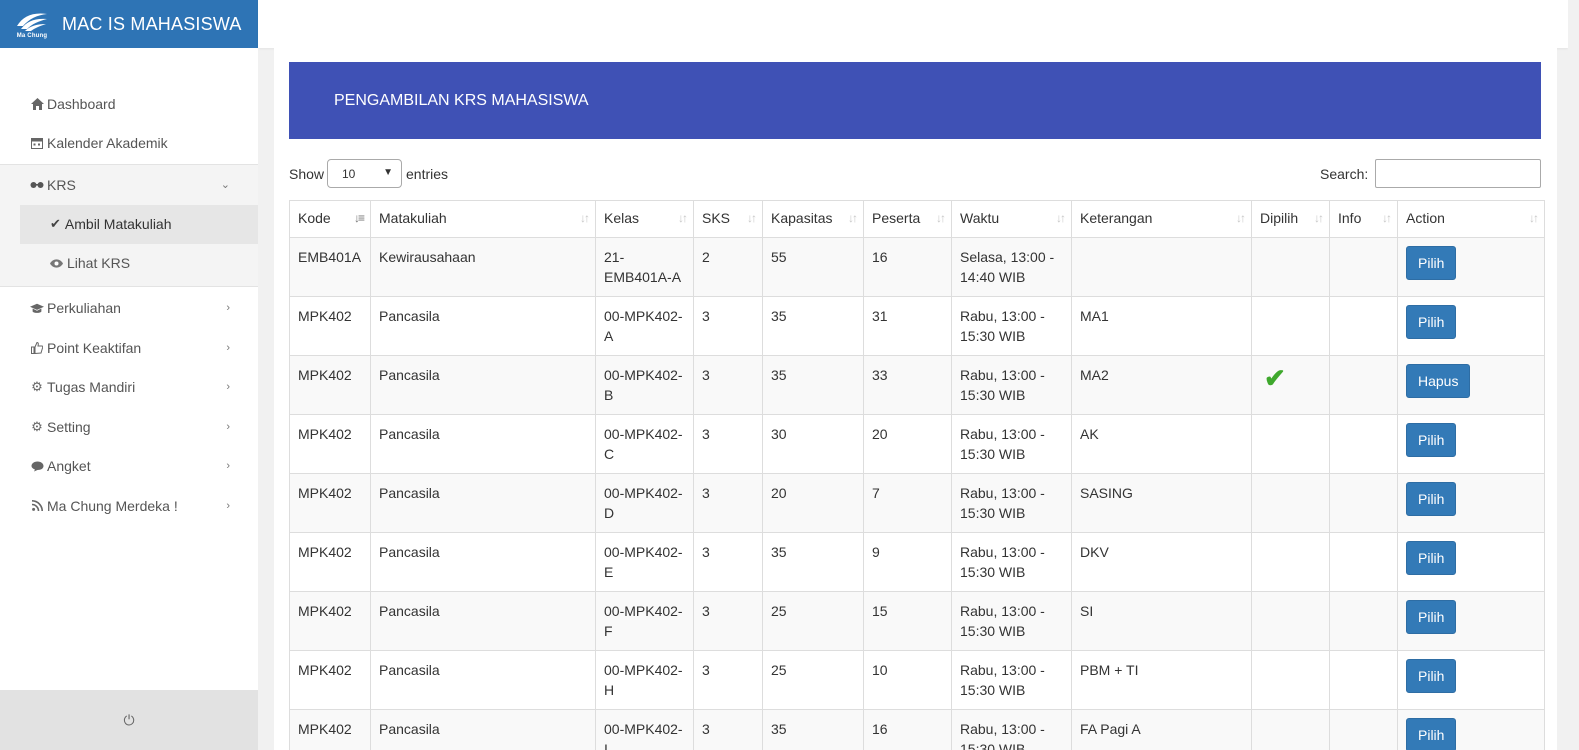  I want to click on selected-check-icon: ✔, so click(1275, 378).